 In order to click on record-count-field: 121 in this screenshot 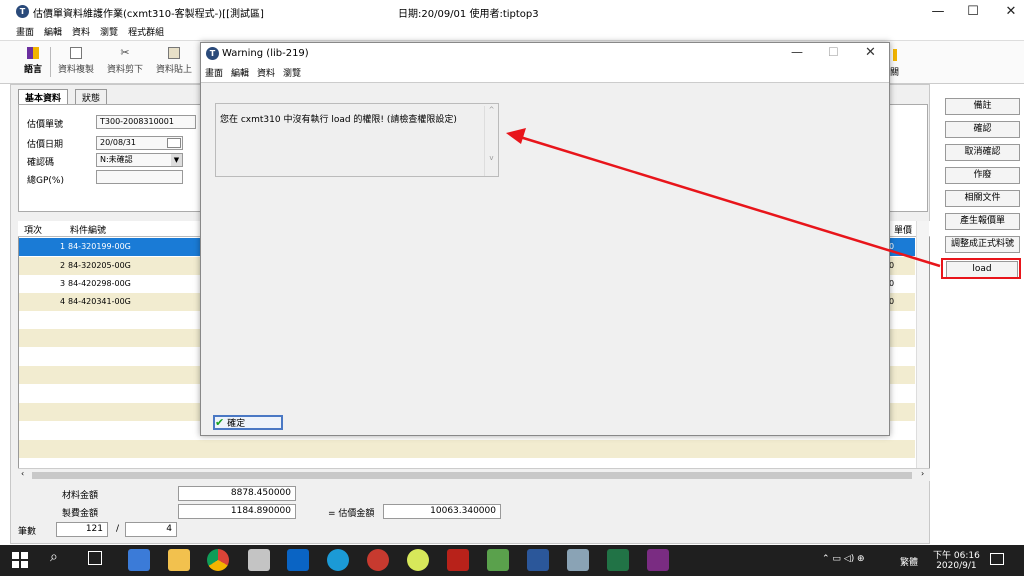, I will do `click(82, 529)`.